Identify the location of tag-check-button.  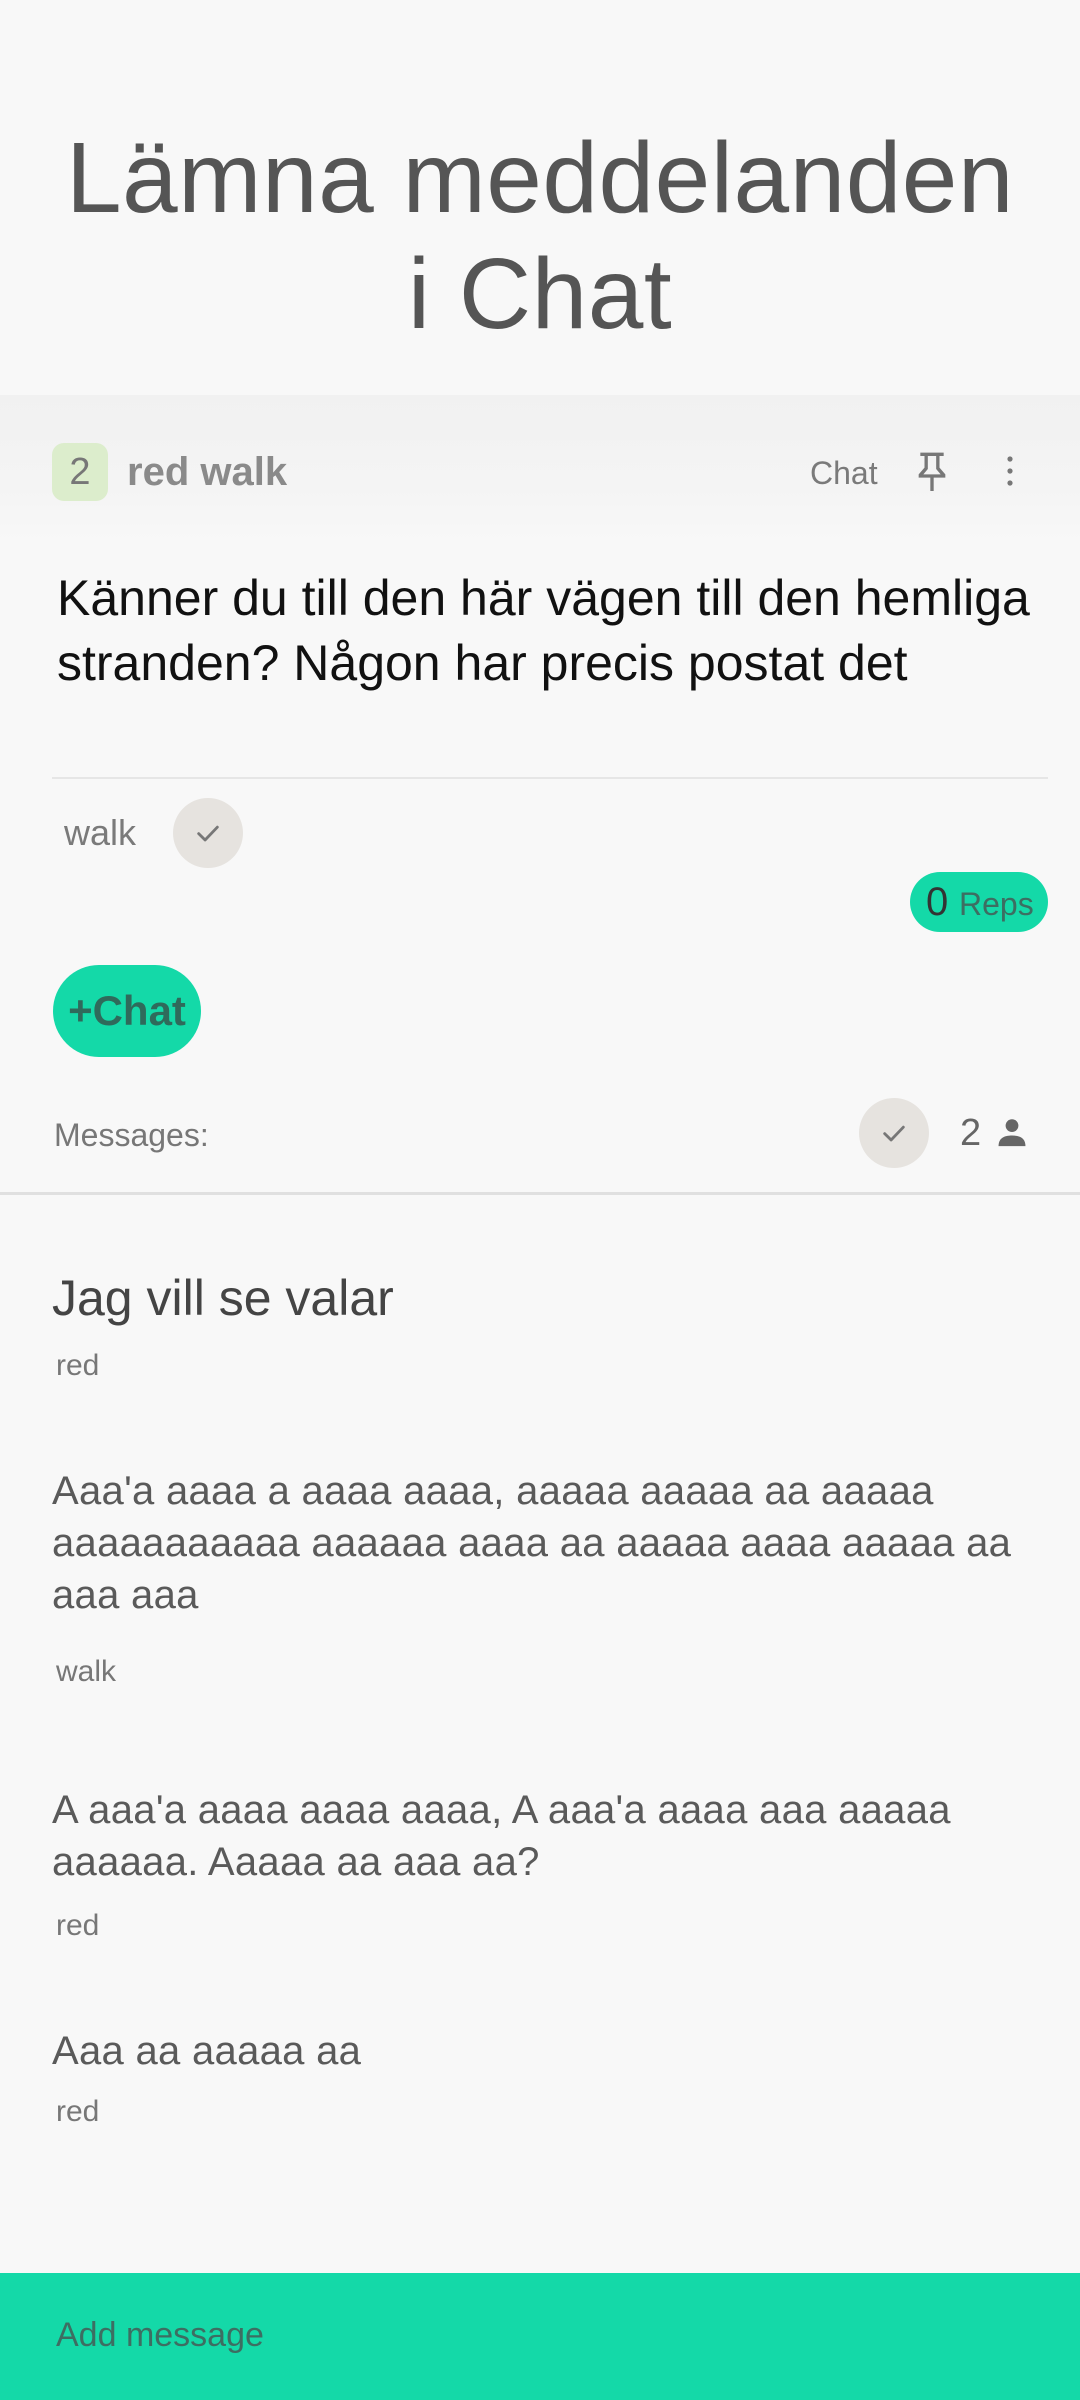
(208, 833).